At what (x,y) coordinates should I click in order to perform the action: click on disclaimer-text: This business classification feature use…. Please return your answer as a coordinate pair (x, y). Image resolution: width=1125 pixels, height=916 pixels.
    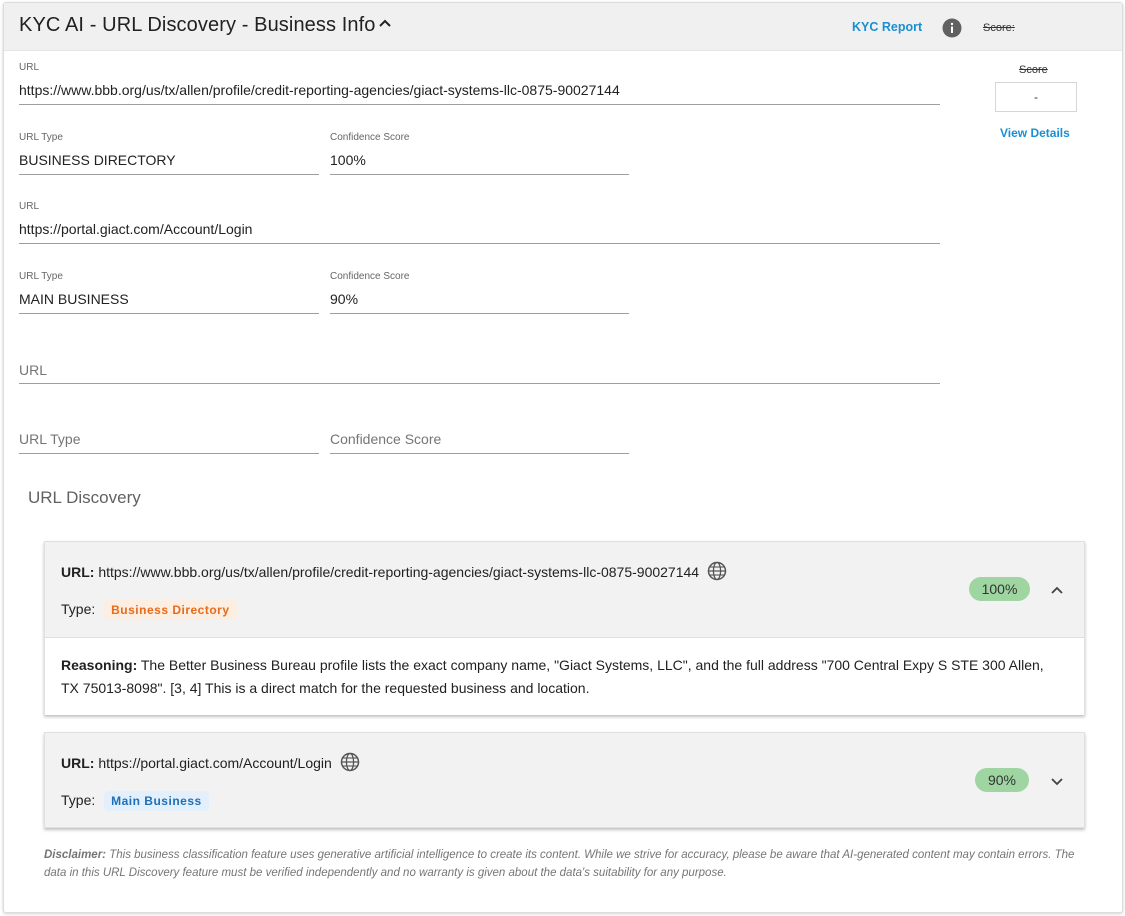
    Looking at the image, I should click on (559, 864).